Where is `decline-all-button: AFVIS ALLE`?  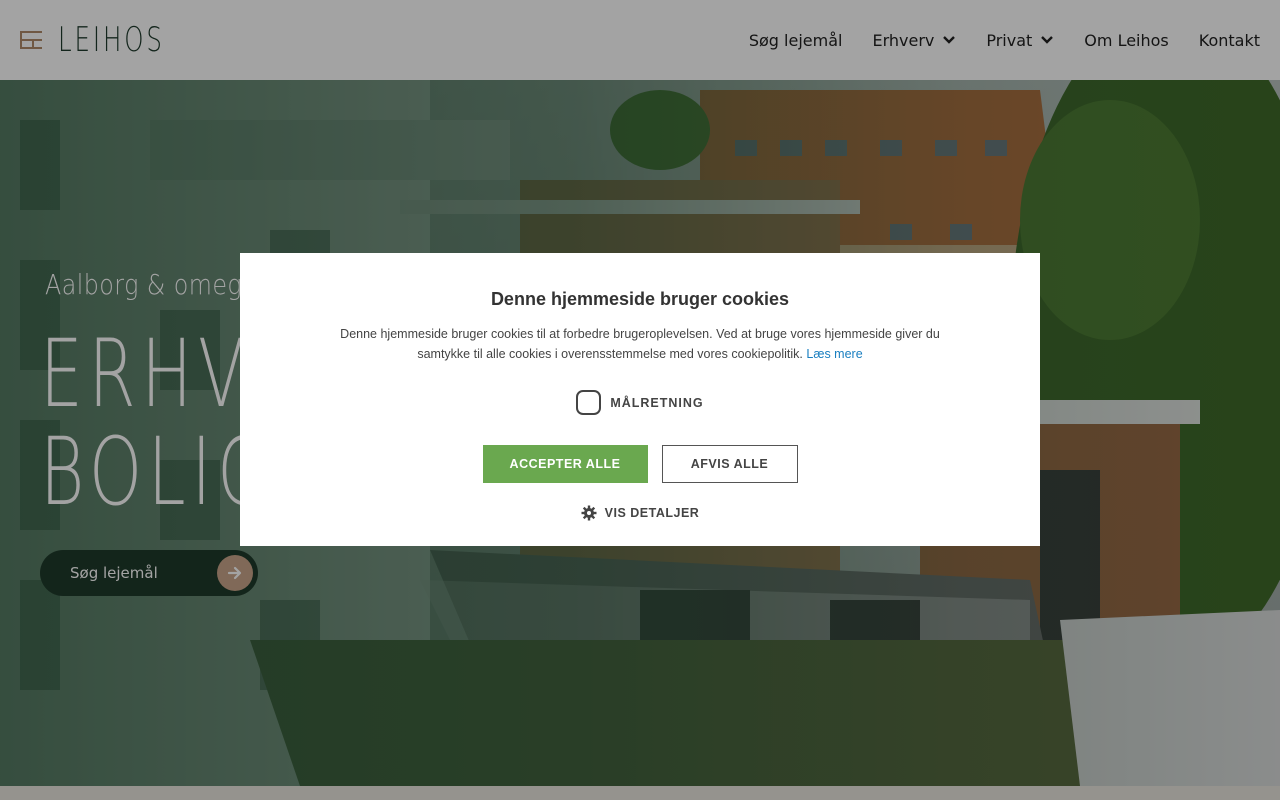 decline-all-button: AFVIS ALLE is located at coordinates (729, 464).